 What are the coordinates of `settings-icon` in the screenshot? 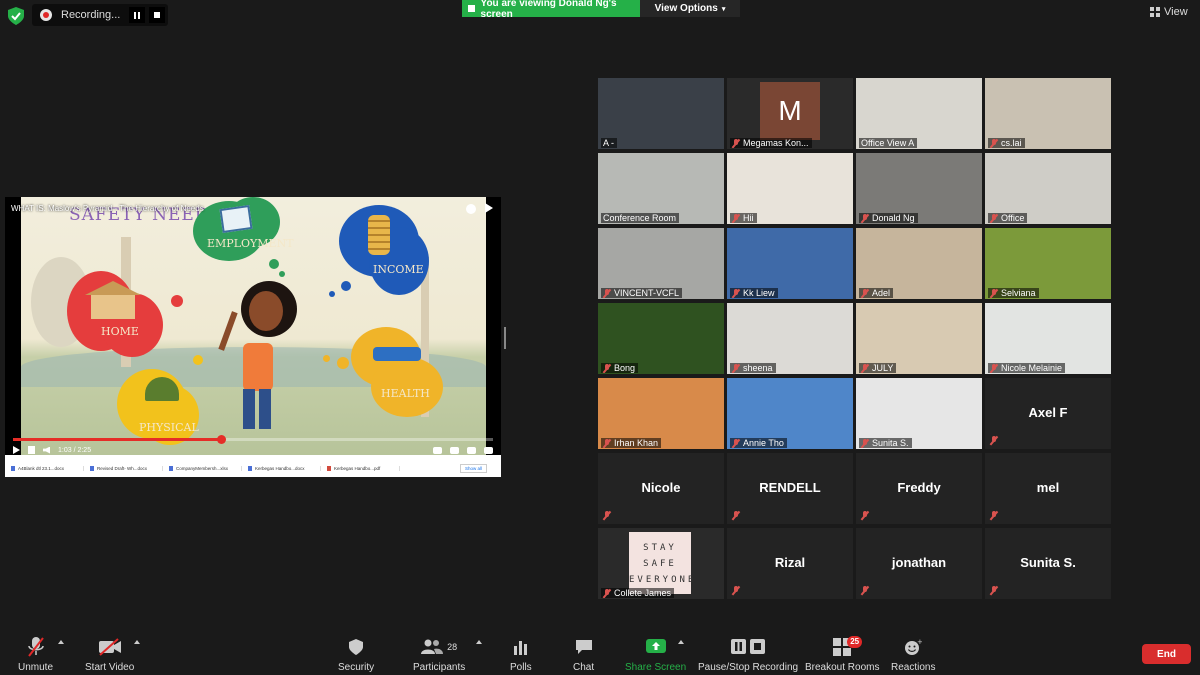 It's located at (471, 450).